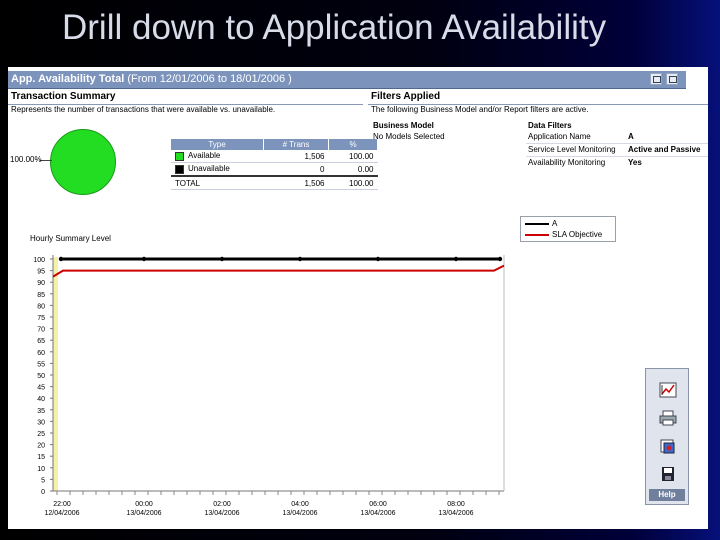 The height and width of the screenshot is (540, 720). I want to click on y-tick-label: 60, so click(41, 353).